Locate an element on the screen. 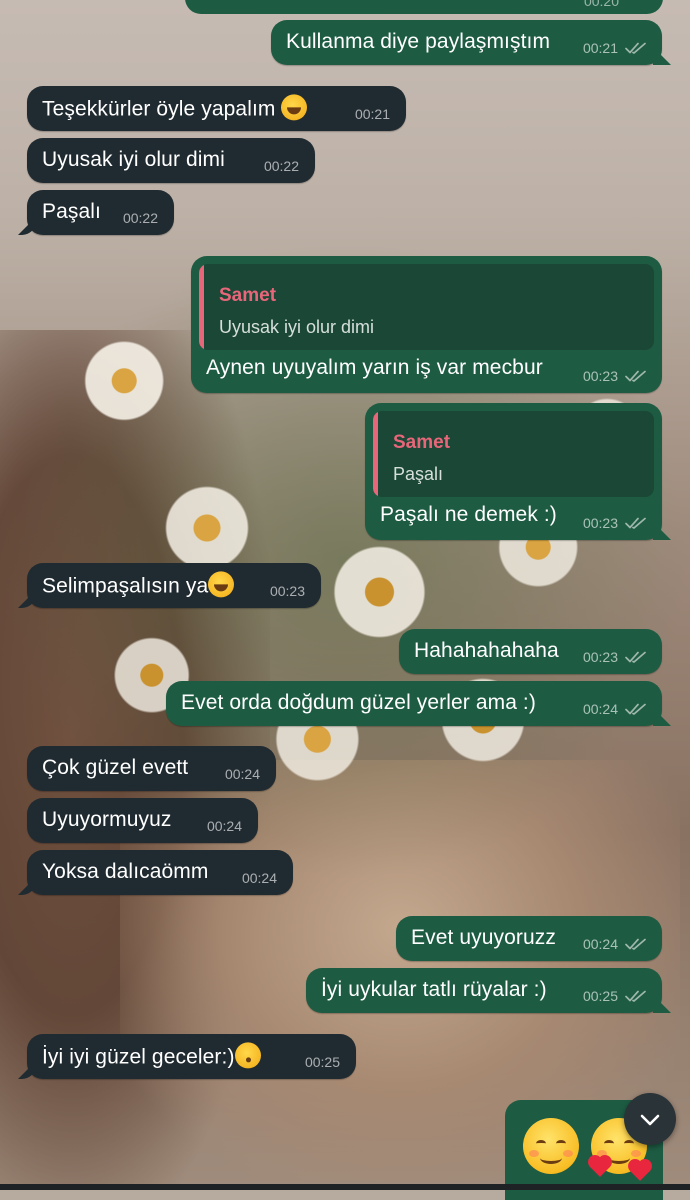 The width and height of the screenshot is (690, 1200). chevron-down-icon is located at coordinates (650, 1120).